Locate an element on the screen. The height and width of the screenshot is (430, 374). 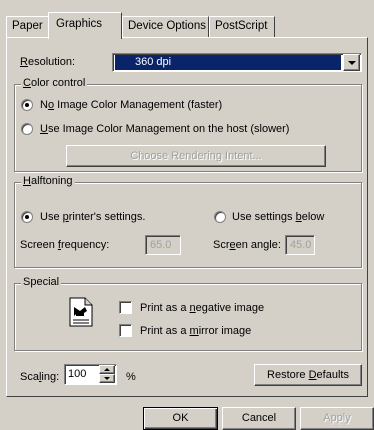
negative-image-checkbox is located at coordinates (125, 307).